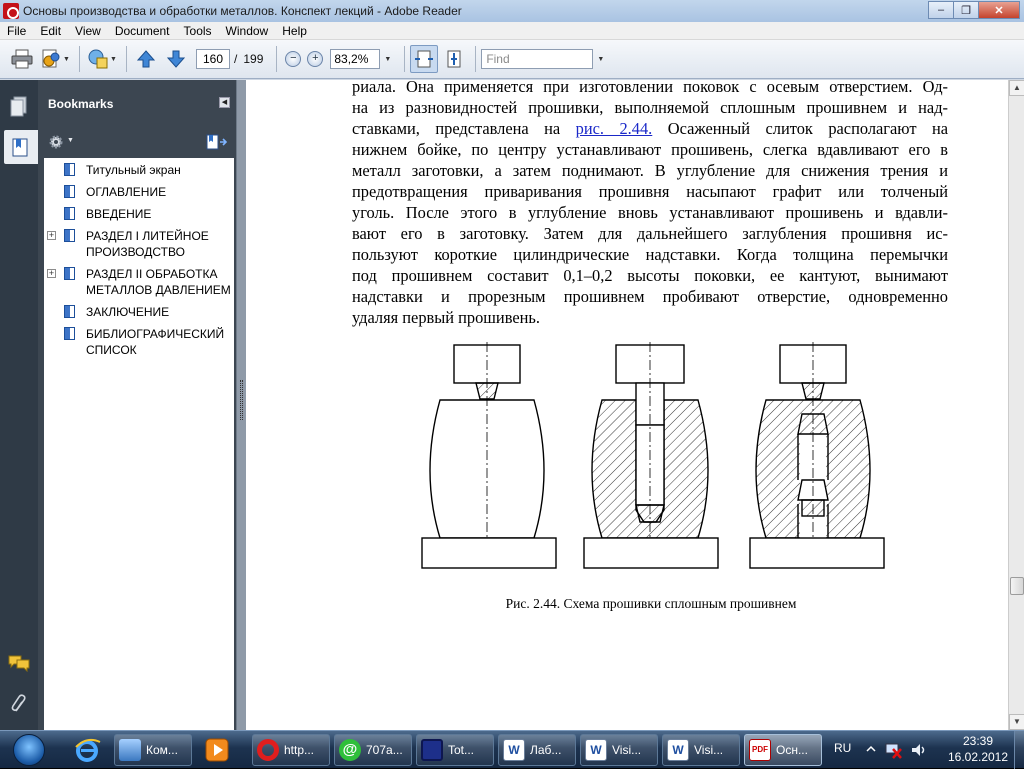  Describe the element at coordinates (966, 10) in the screenshot. I see `maximize-button: ❐` at that location.